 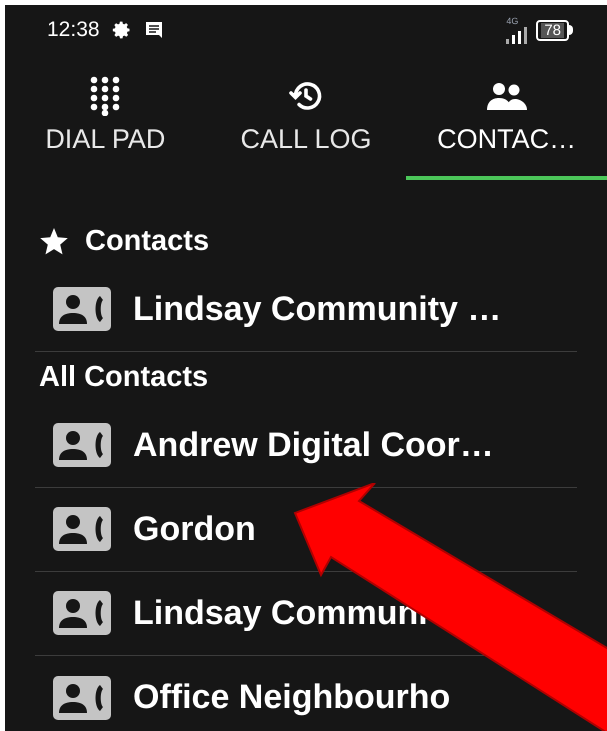 I want to click on star-icon, so click(x=54, y=242).